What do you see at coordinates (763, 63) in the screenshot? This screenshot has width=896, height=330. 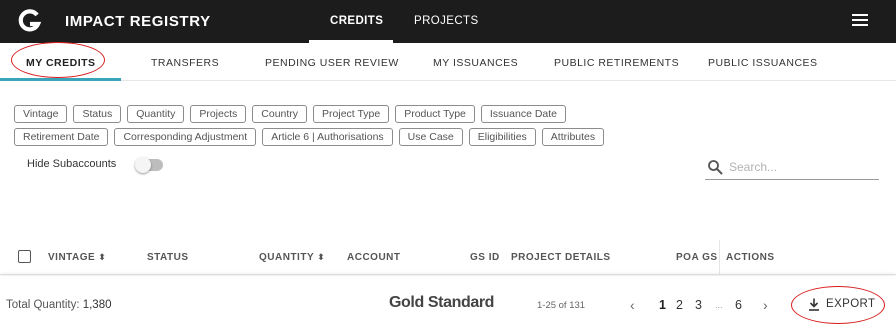 I see `tab-public-issuances: PUBLIC ISSUANCES` at bounding box center [763, 63].